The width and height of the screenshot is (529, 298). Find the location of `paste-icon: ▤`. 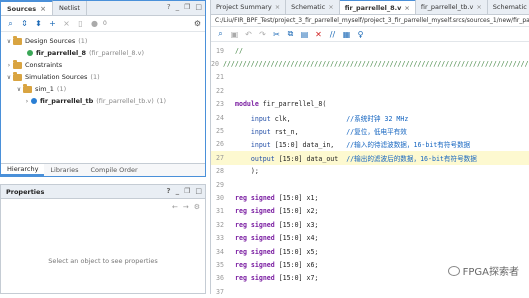

paste-icon: ▤ is located at coordinates (304, 34).